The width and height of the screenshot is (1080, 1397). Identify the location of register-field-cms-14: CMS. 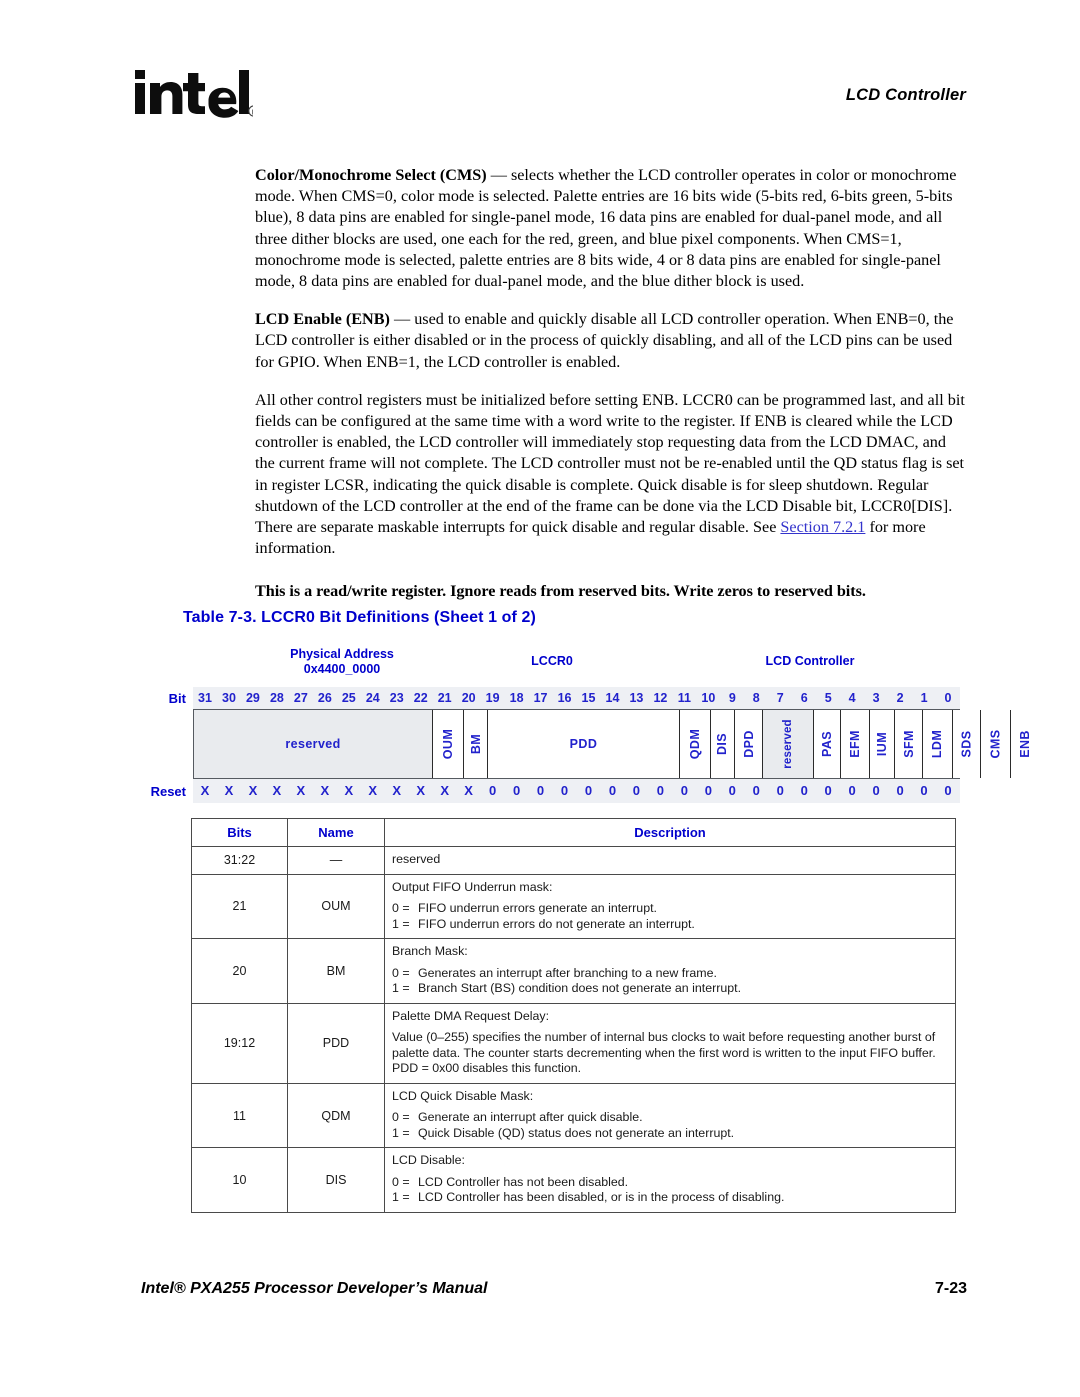
(995, 744).